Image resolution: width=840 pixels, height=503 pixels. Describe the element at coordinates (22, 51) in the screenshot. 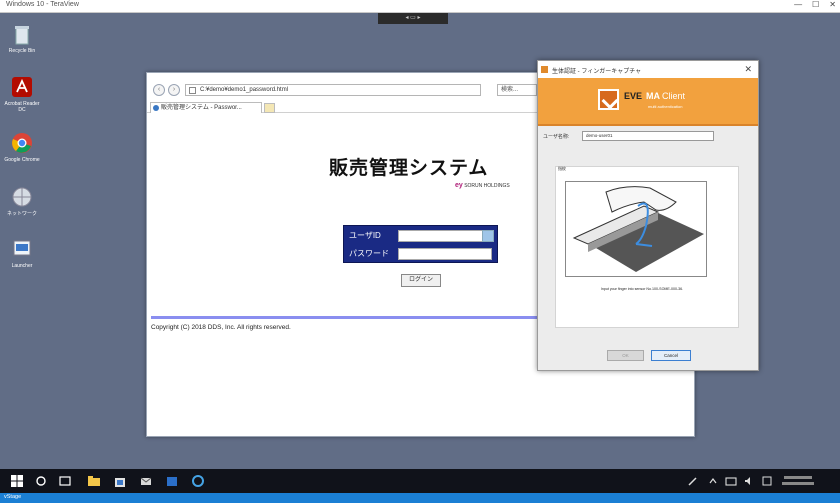

I see `desktop-icon-label: Recycle Bin` at that location.